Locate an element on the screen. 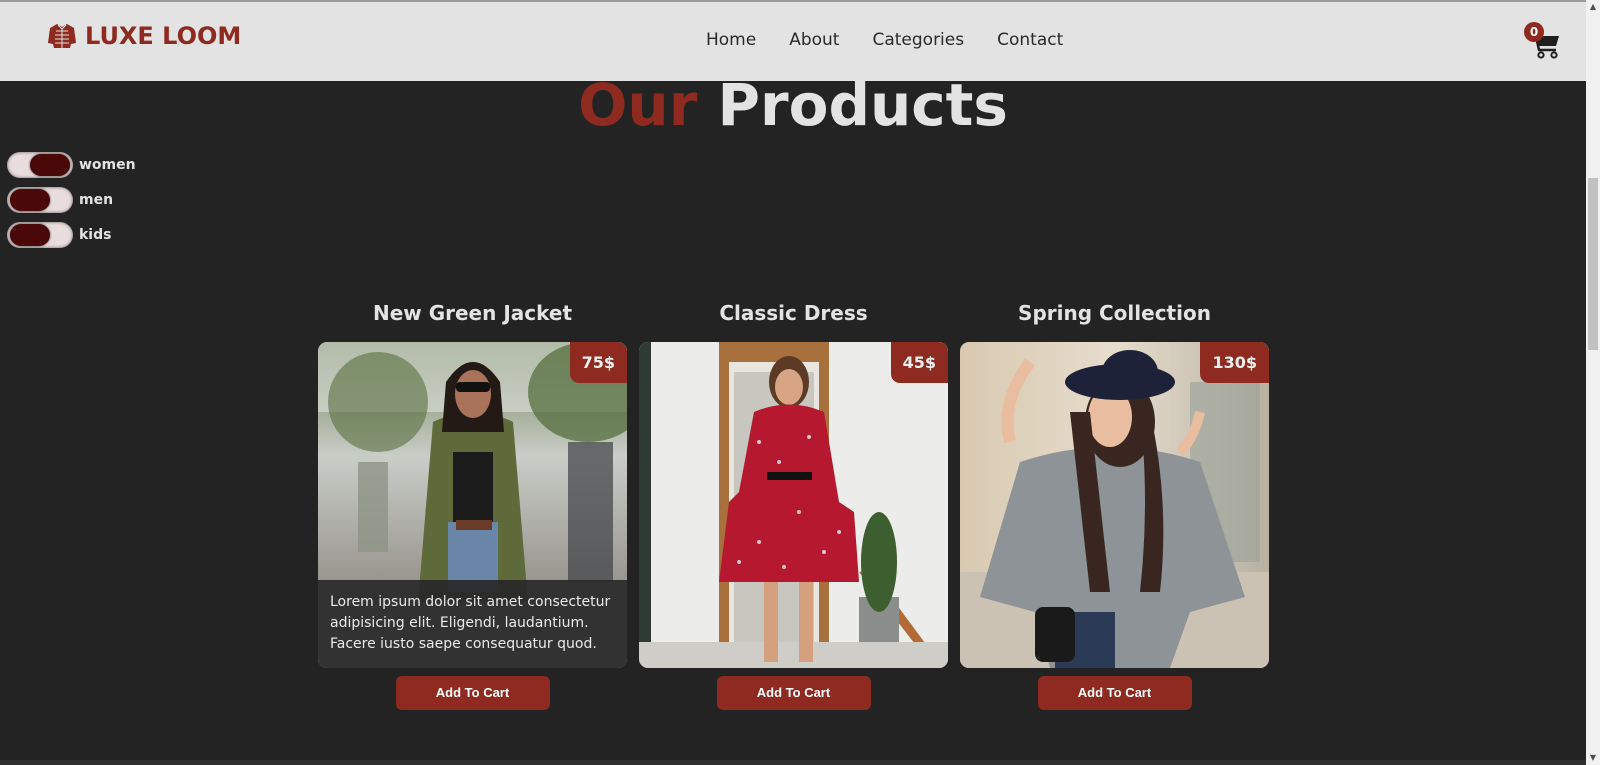 Image resolution: width=1600 pixels, height=765 pixels. filter-label-men: men is located at coordinates (96, 200).